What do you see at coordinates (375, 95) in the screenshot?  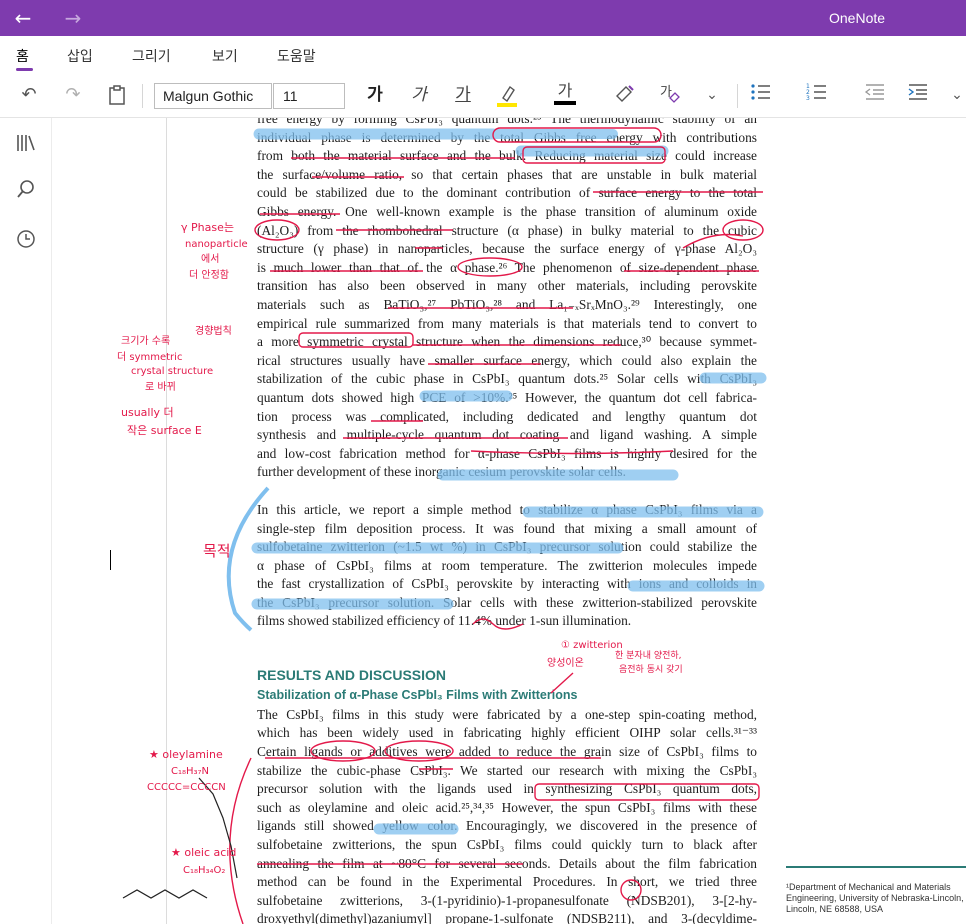 I see `bold-button: 가` at bounding box center [375, 95].